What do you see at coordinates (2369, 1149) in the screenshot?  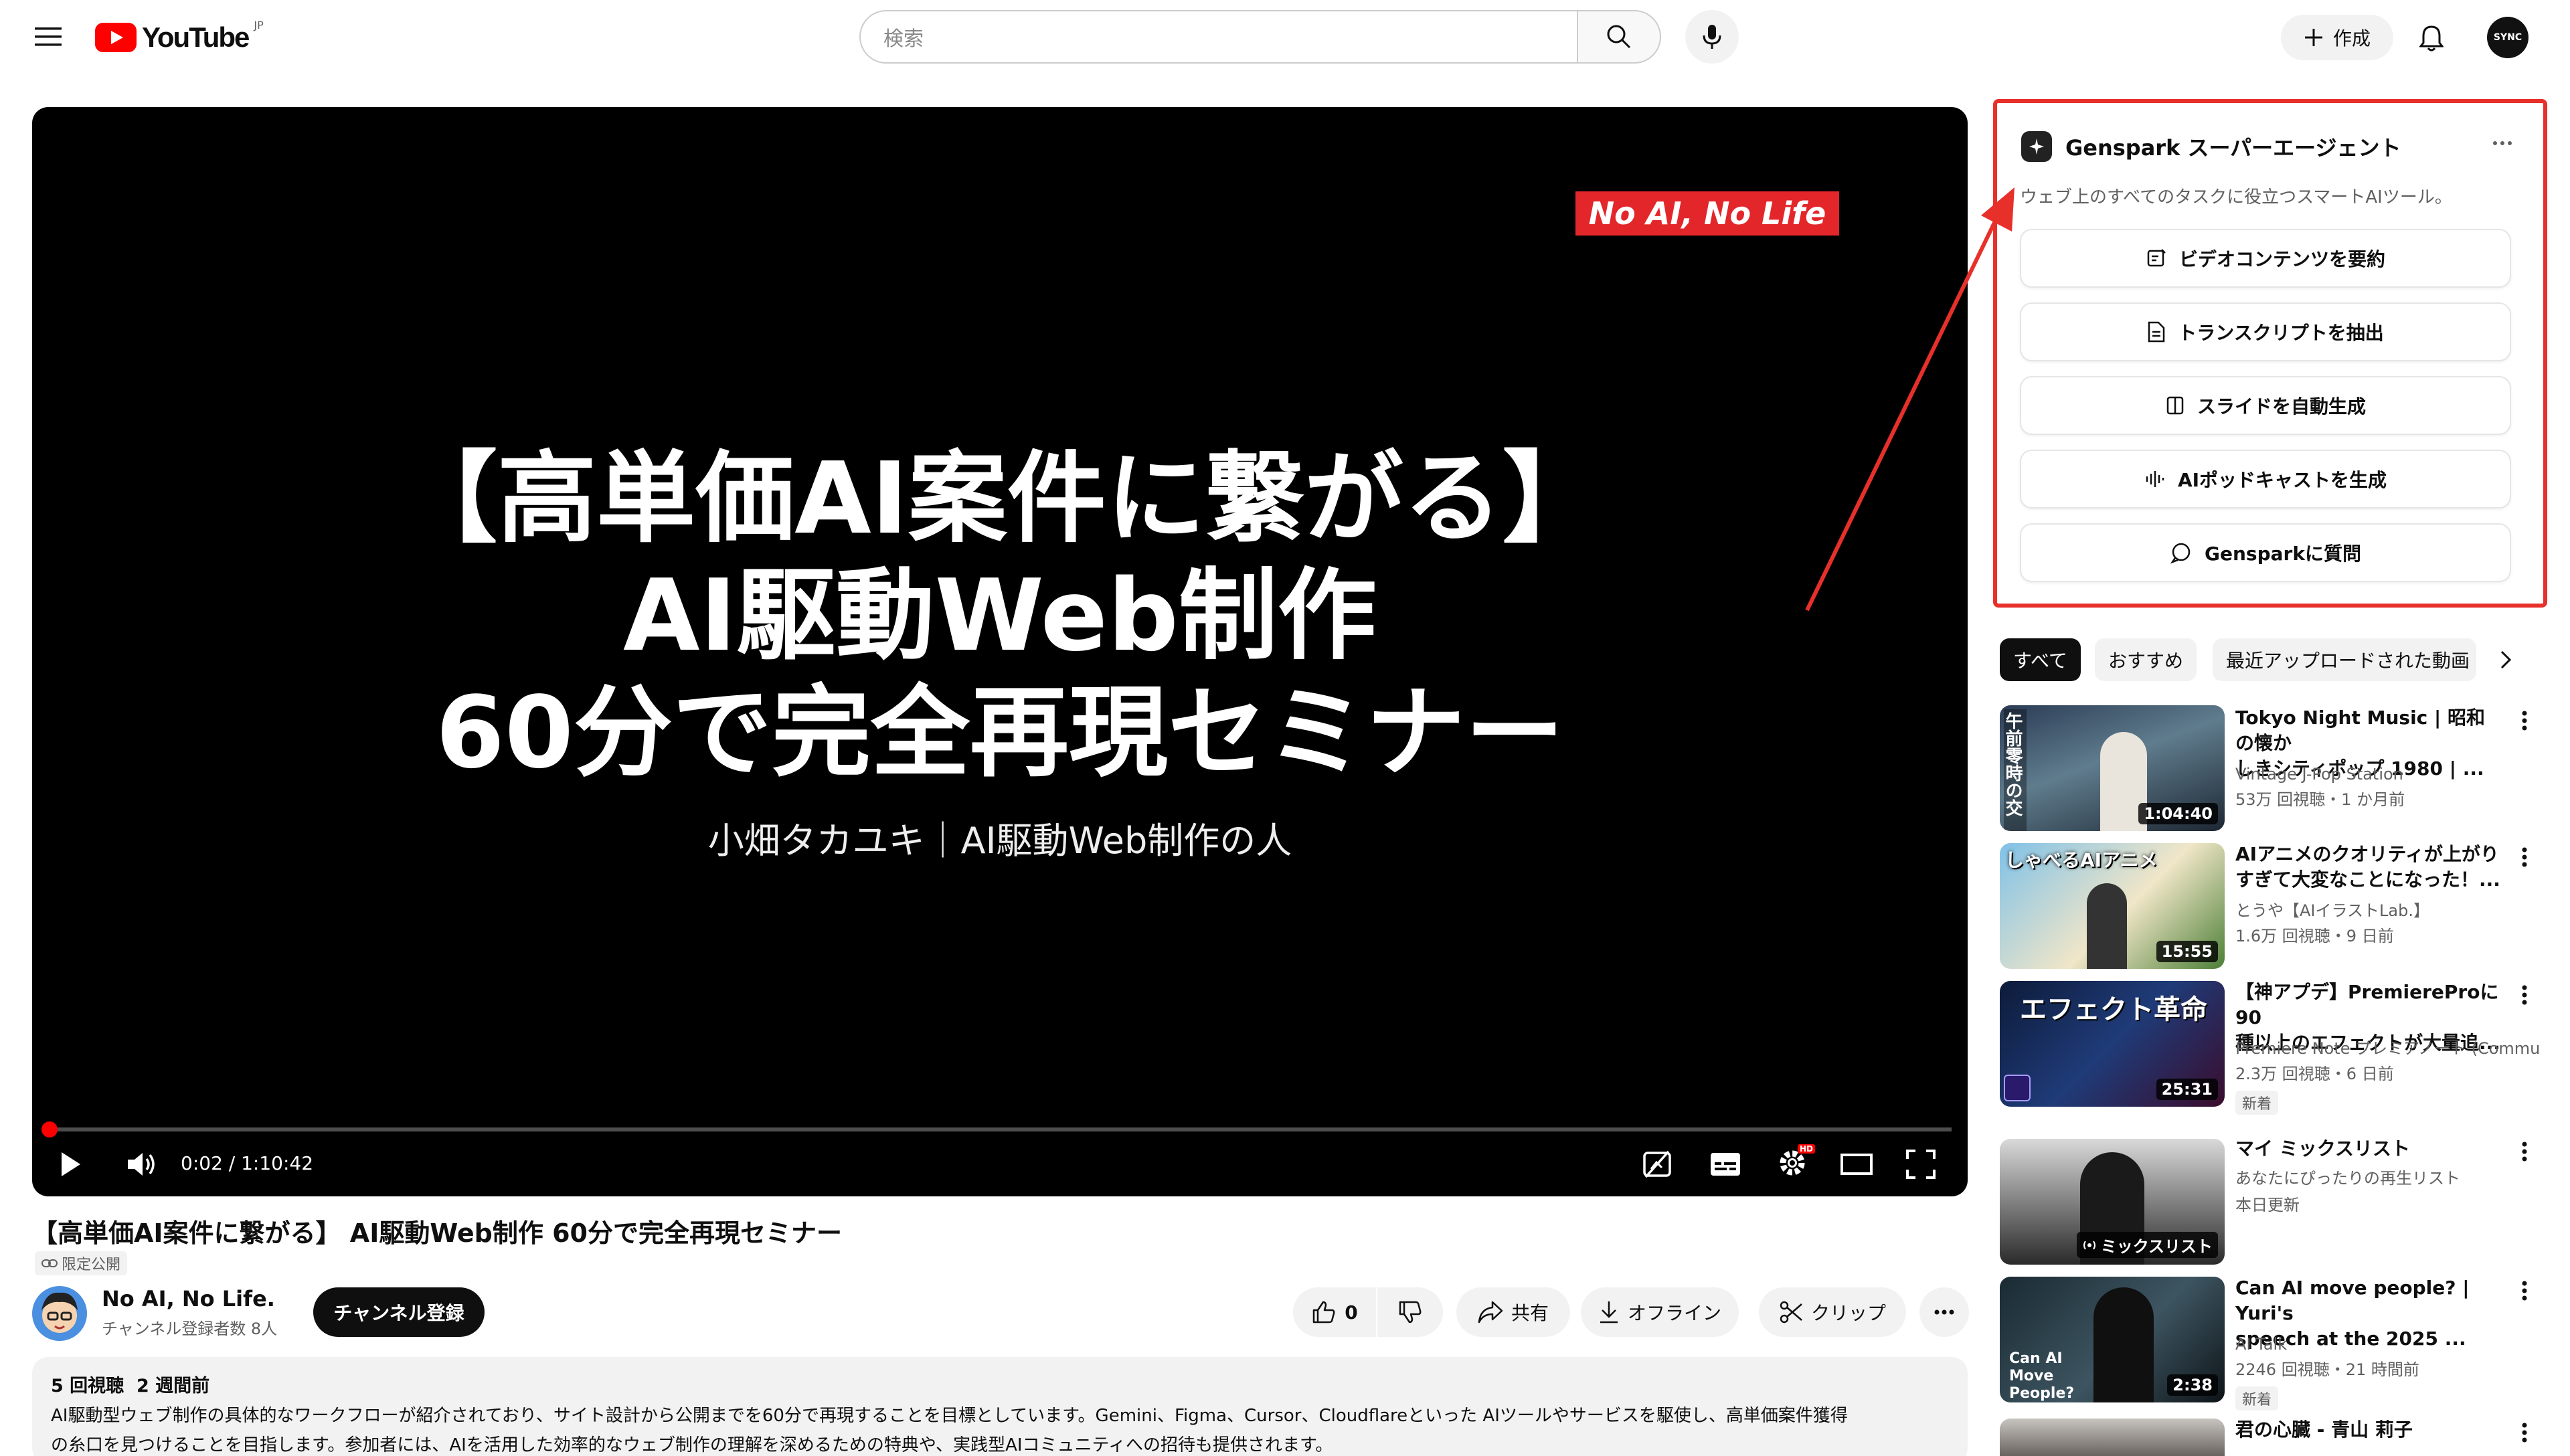 I see `rec-title: マイ ミックスリスト` at bounding box center [2369, 1149].